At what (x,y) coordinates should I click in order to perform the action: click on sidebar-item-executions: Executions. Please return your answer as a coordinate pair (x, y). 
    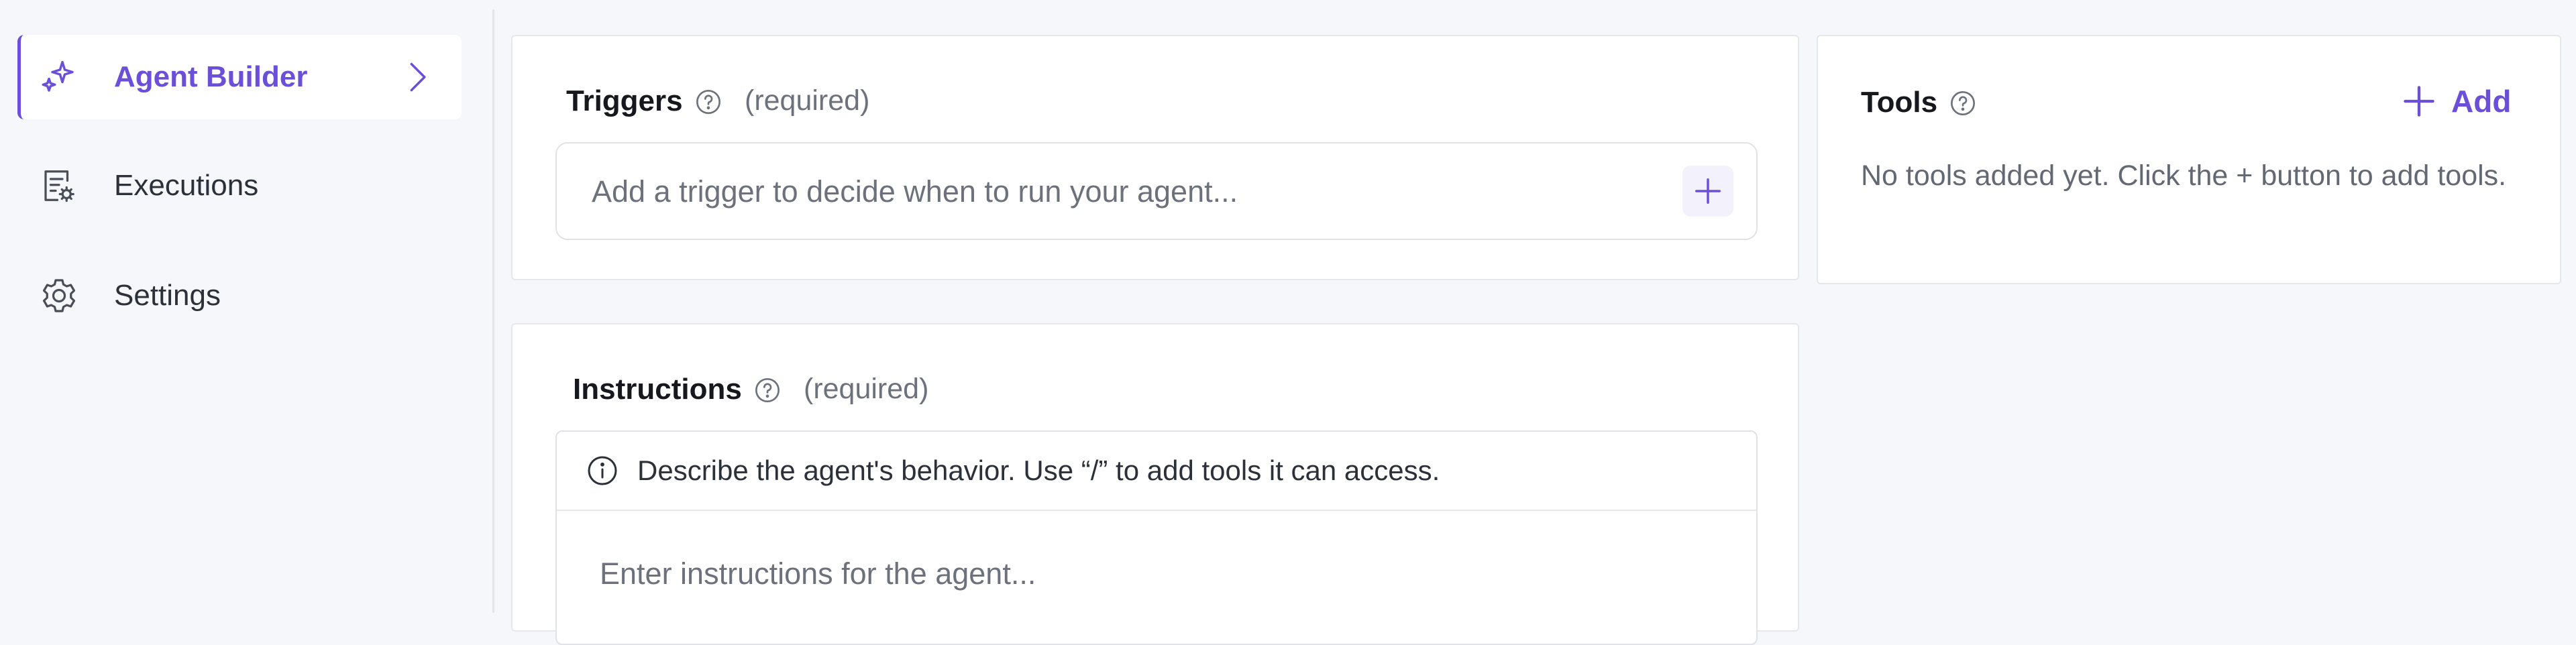
    Looking at the image, I should click on (239, 185).